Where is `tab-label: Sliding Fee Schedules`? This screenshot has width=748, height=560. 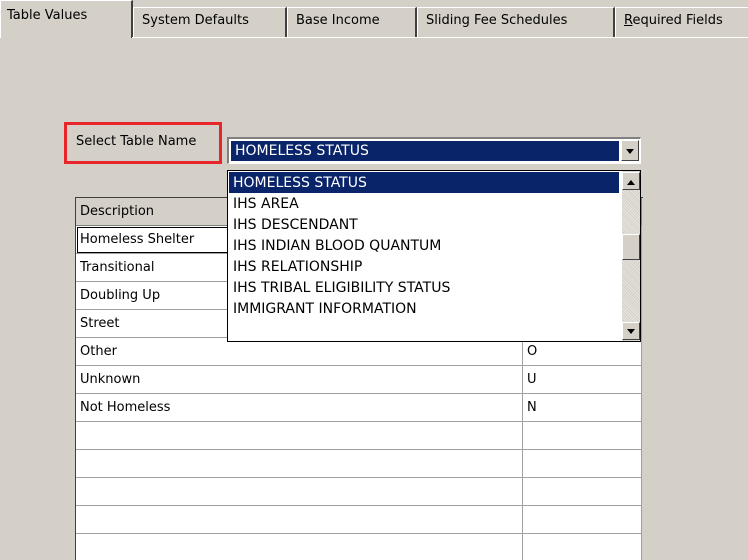 tab-label: Sliding Fee Schedules is located at coordinates (497, 20).